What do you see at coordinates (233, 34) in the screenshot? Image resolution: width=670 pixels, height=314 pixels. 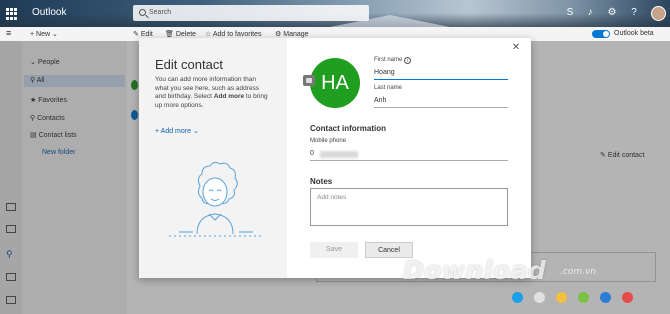 I see `add-favorites-button: ☆ Add to favorites` at bounding box center [233, 34].